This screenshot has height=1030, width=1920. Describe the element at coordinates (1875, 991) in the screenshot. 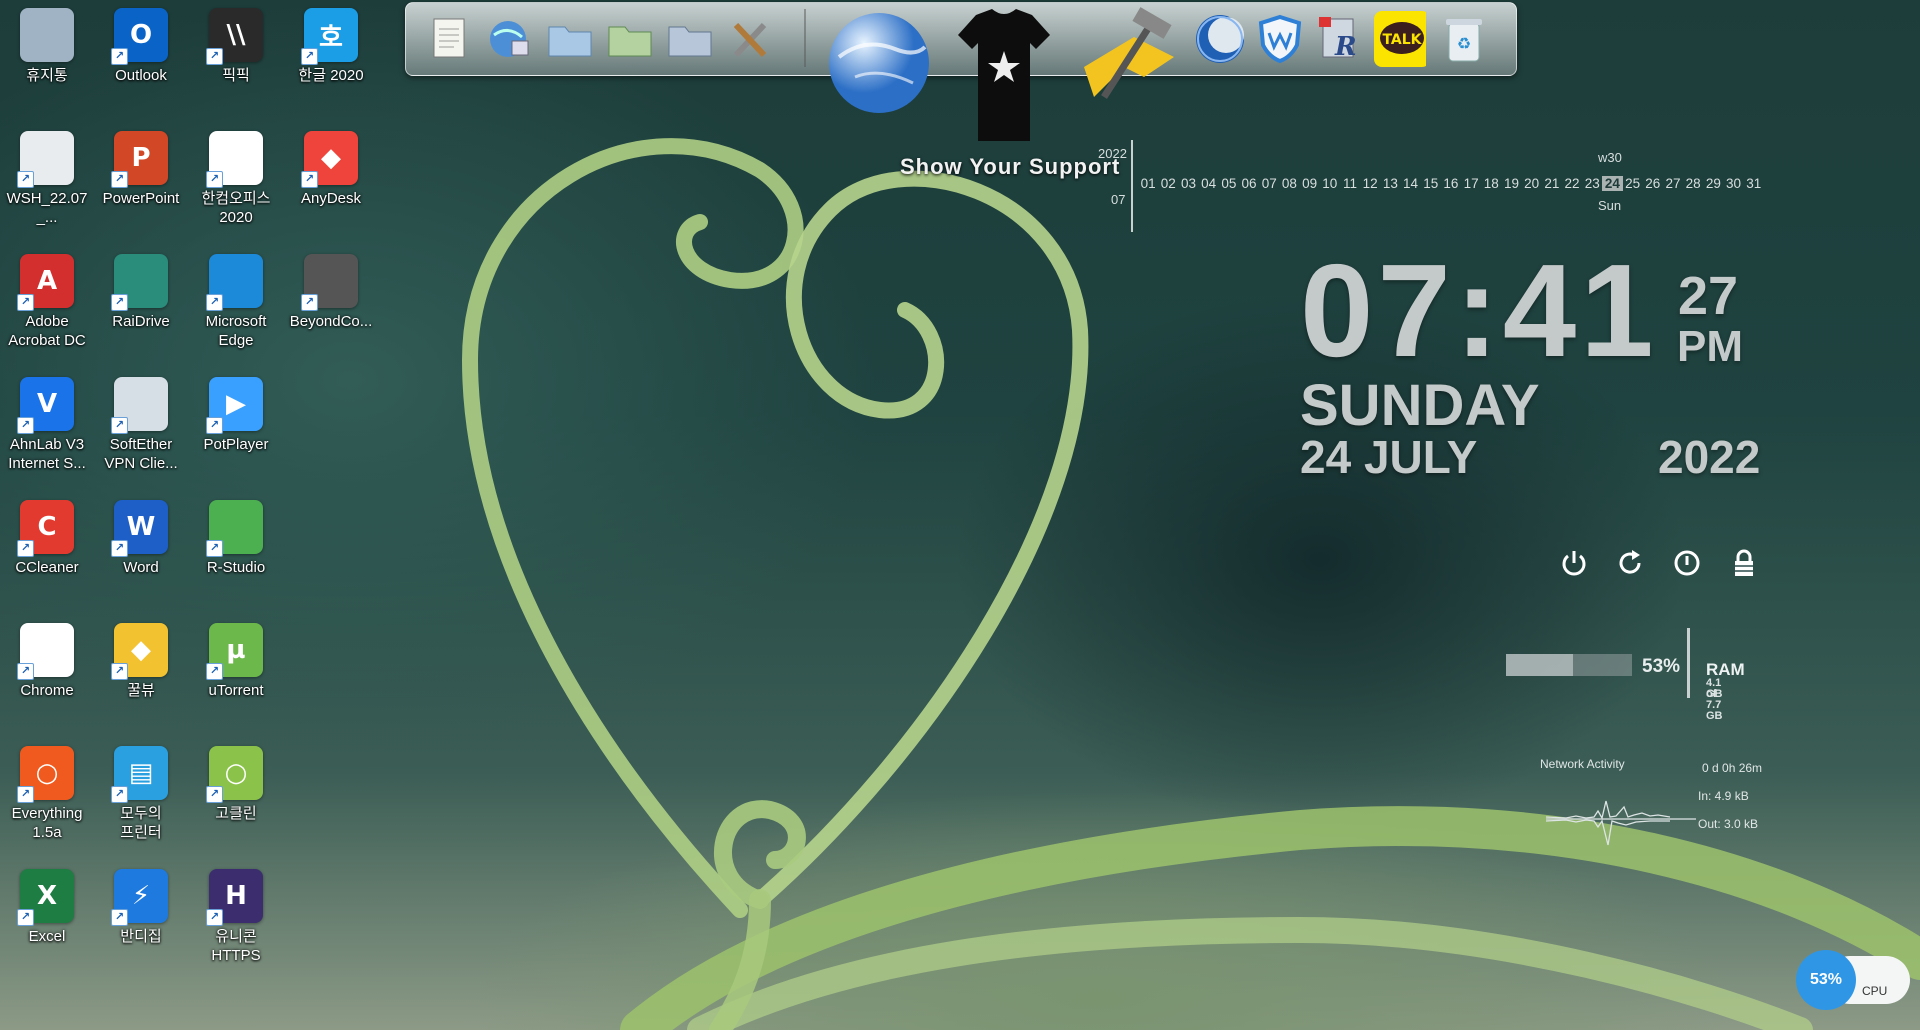

I see `cpu-label: CPU` at that location.